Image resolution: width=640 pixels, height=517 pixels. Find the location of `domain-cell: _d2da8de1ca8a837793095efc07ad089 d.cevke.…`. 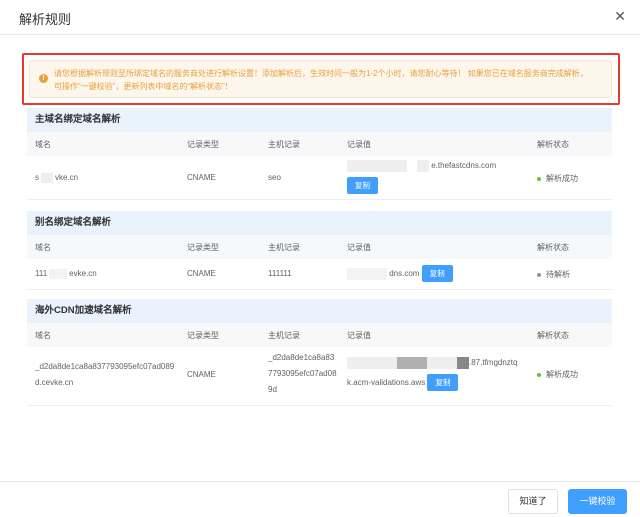

domain-cell: _d2da8de1ca8a837793095efc07ad089 d.cevke.… is located at coordinates (105, 374).